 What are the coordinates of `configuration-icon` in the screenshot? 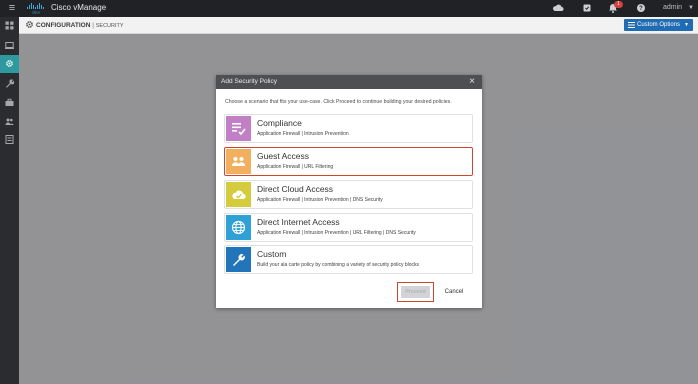 It's located at (9, 63).